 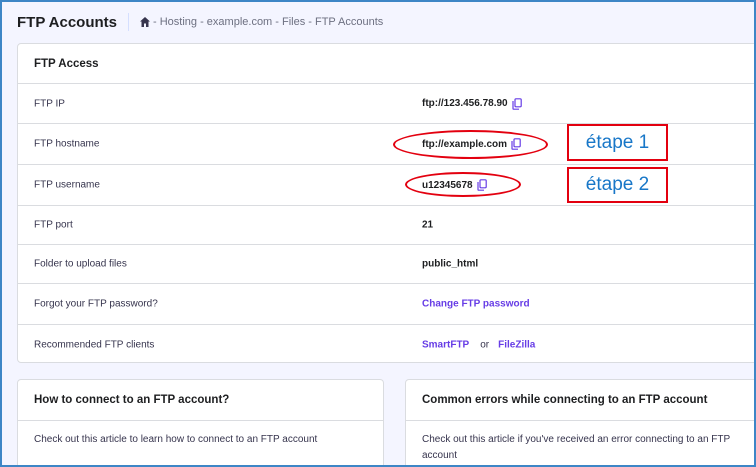 What do you see at coordinates (450, 264) in the screenshot?
I see `upload-folder-value: public_html` at bounding box center [450, 264].